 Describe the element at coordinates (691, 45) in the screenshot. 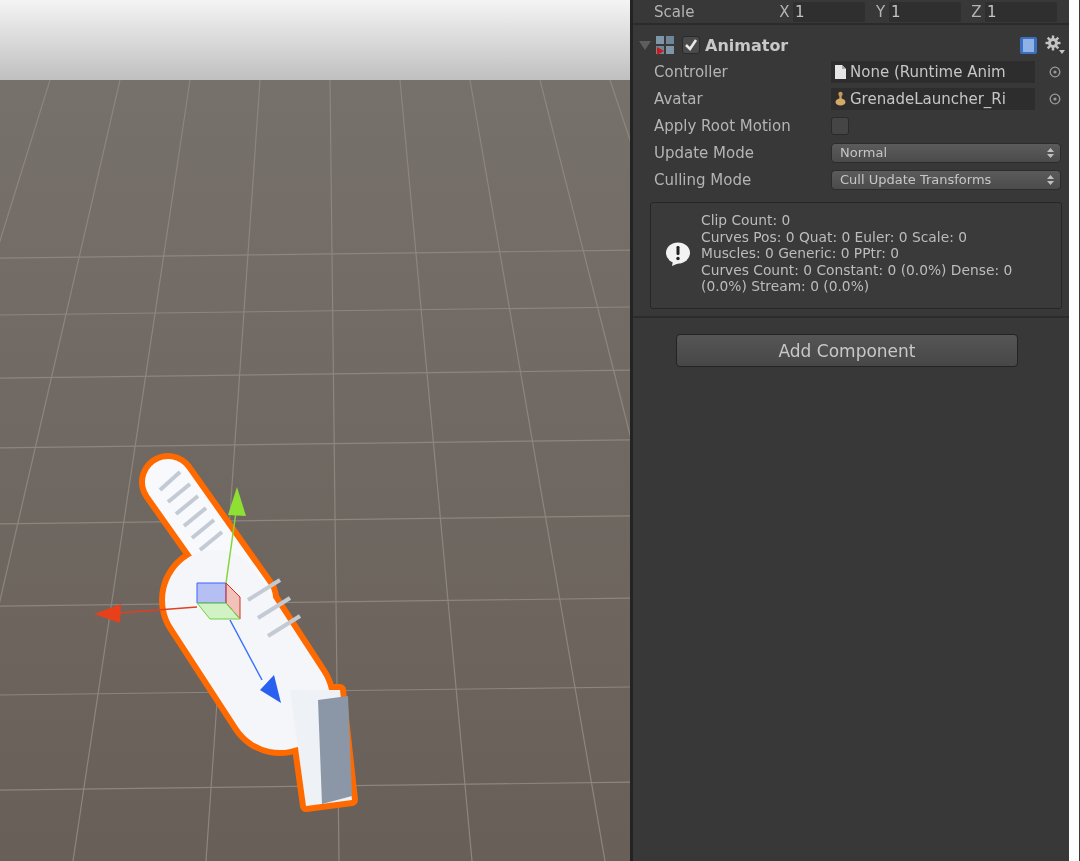

I see `enabled-checkbox` at that location.